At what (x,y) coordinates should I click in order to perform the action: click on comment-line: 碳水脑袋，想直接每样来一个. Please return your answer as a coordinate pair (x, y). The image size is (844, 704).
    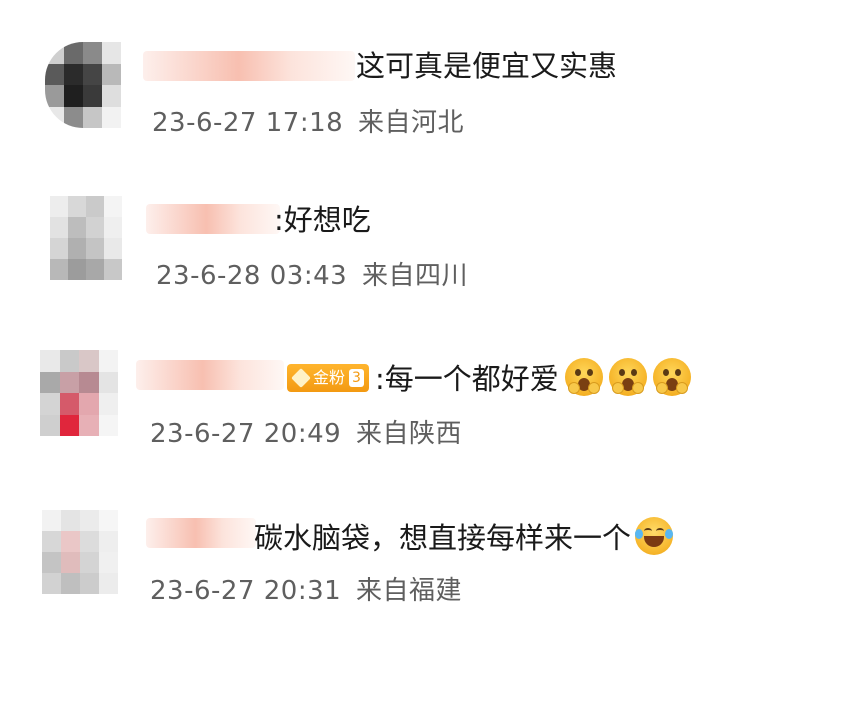
    Looking at the image, I should click on (464, 536).